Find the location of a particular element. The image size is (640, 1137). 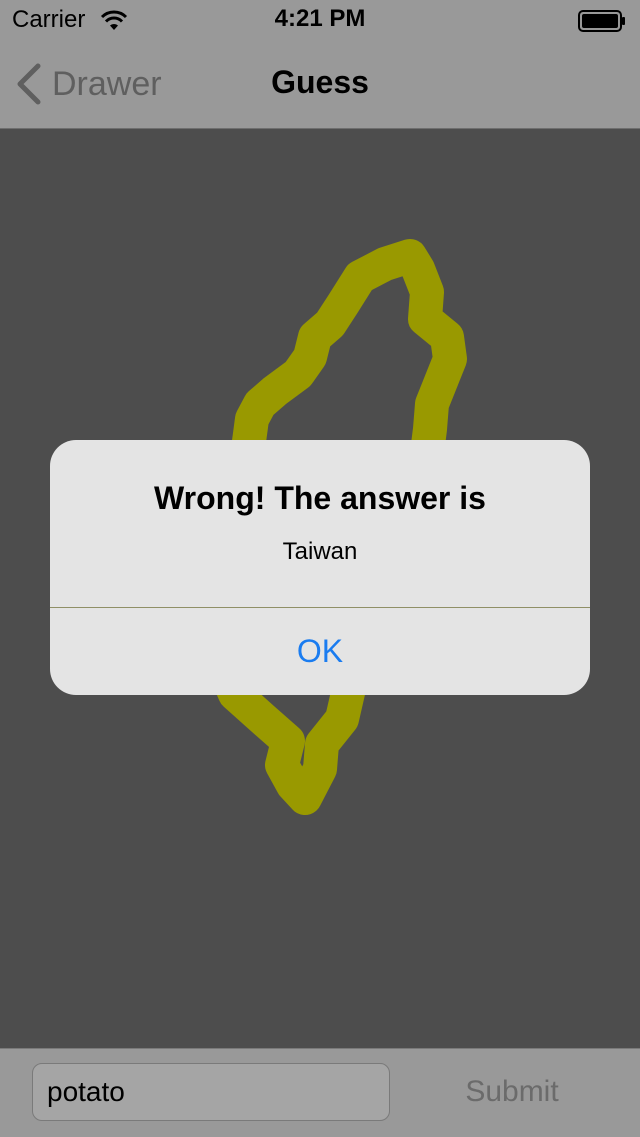

alert-title: Wrong! The answer is is located at coordinates (320, 498).